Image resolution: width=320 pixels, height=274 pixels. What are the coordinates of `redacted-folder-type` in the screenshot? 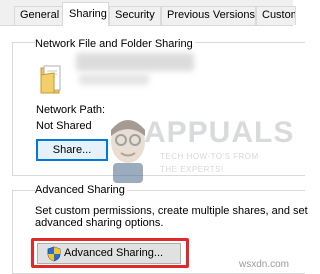 It's located at (114, 79).